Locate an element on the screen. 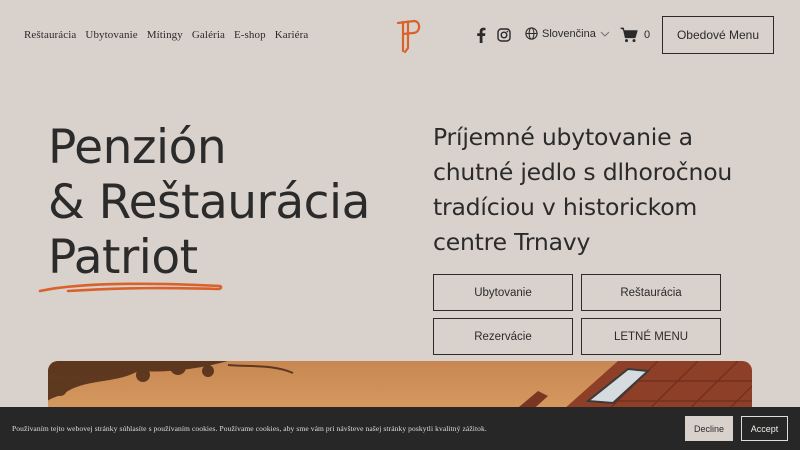  title-underline-decoration is located at coordinates (130, 287).